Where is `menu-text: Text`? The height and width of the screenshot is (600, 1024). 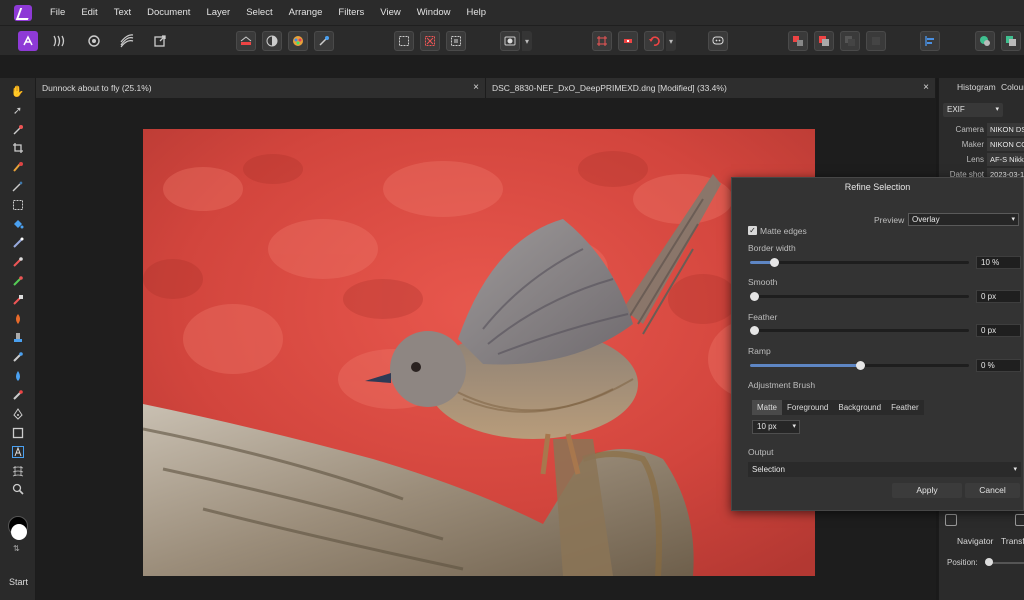 menu-text: Text is located at coordinates (122, 12).